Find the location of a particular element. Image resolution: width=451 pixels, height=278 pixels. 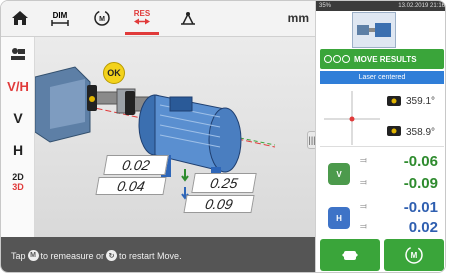

tolerance-icon is located at coordinates (188, 18).